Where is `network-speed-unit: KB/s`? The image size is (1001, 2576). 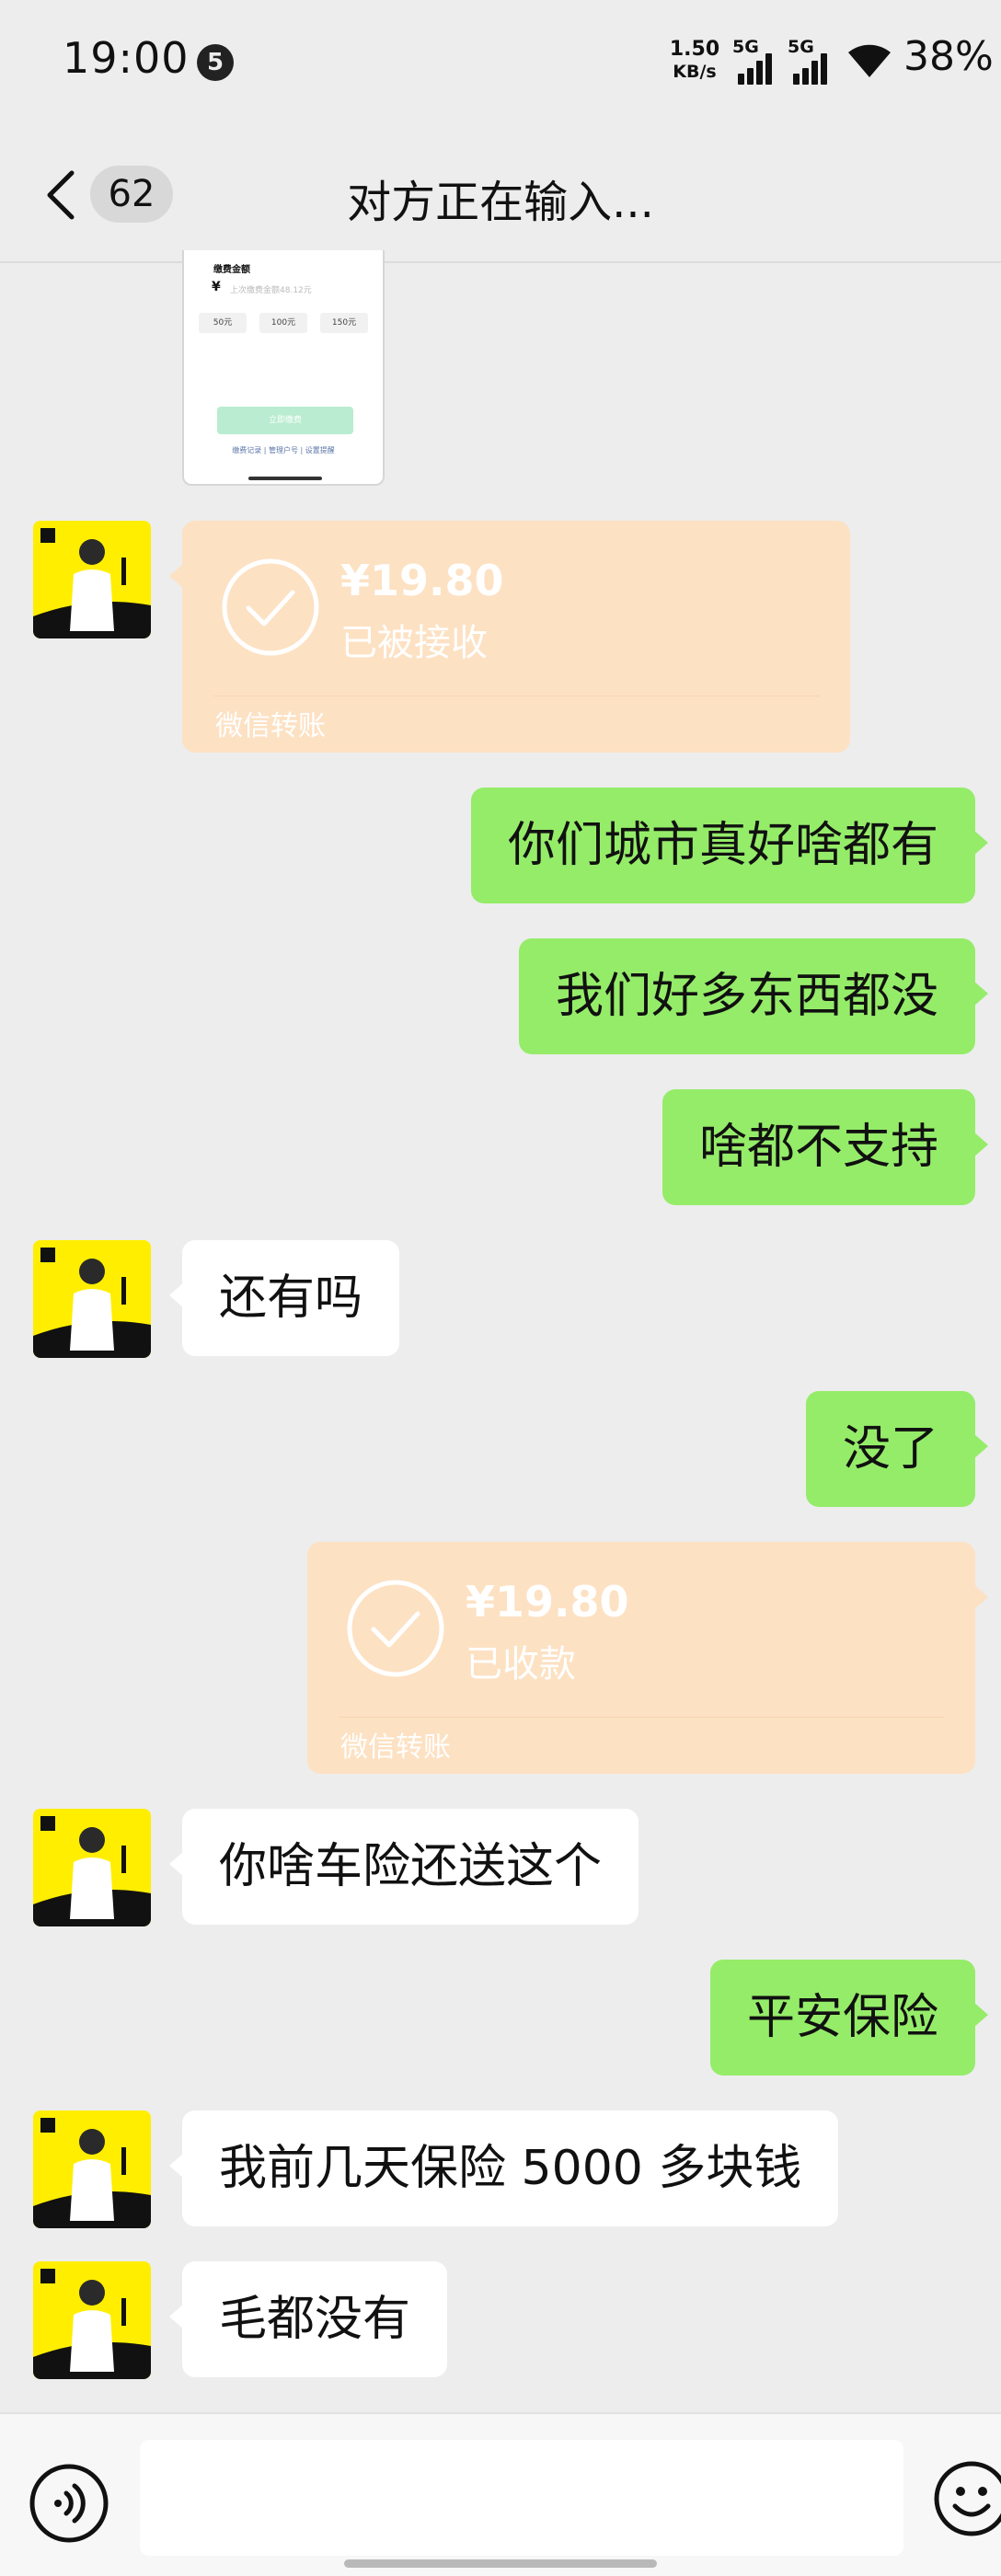 network-speed-unit: KB/s is located at coordinates (695, 72).